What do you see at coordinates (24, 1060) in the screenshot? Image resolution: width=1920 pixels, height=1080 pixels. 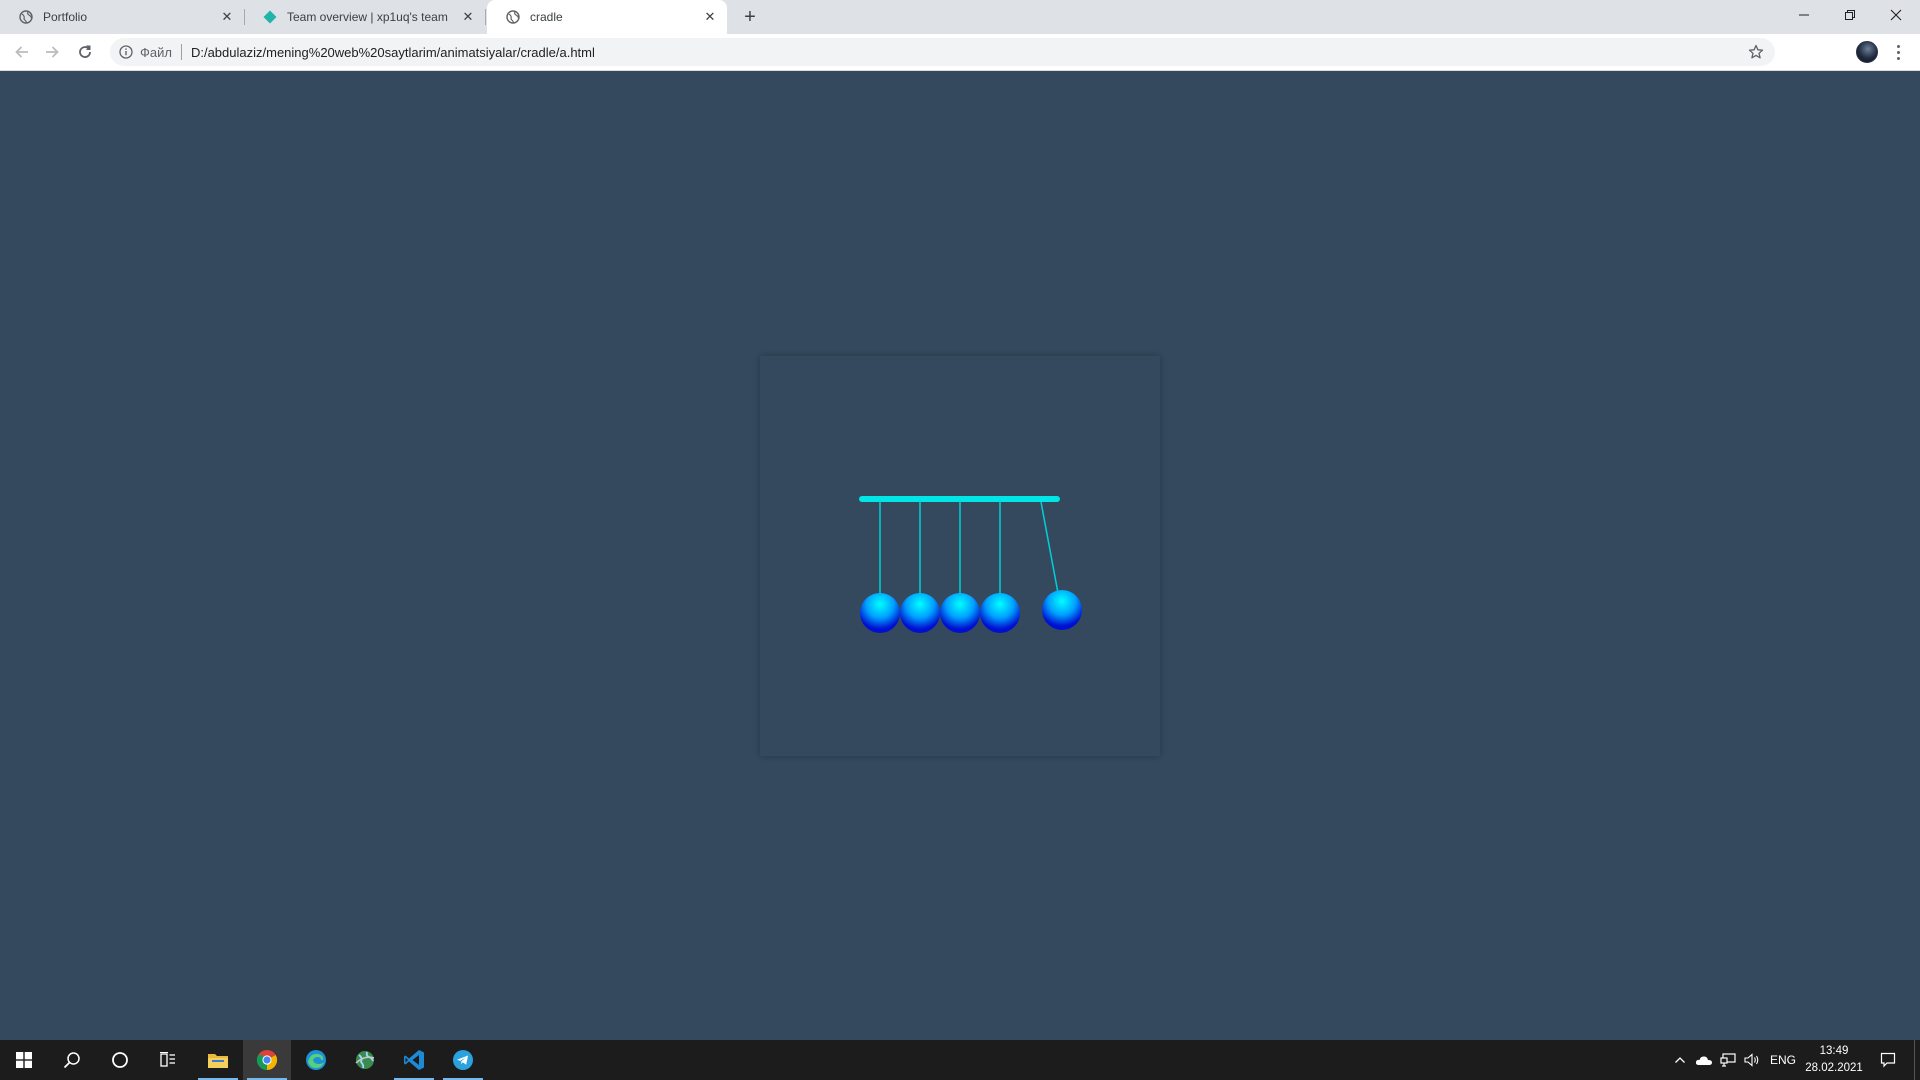 I see `windows-icon` at bounding box center [24, 1060].